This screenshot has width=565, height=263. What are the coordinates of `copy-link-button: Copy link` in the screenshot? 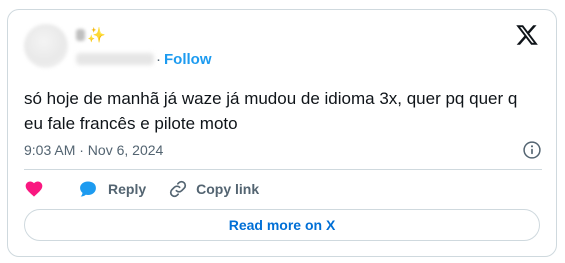 It's located at (213, 189).